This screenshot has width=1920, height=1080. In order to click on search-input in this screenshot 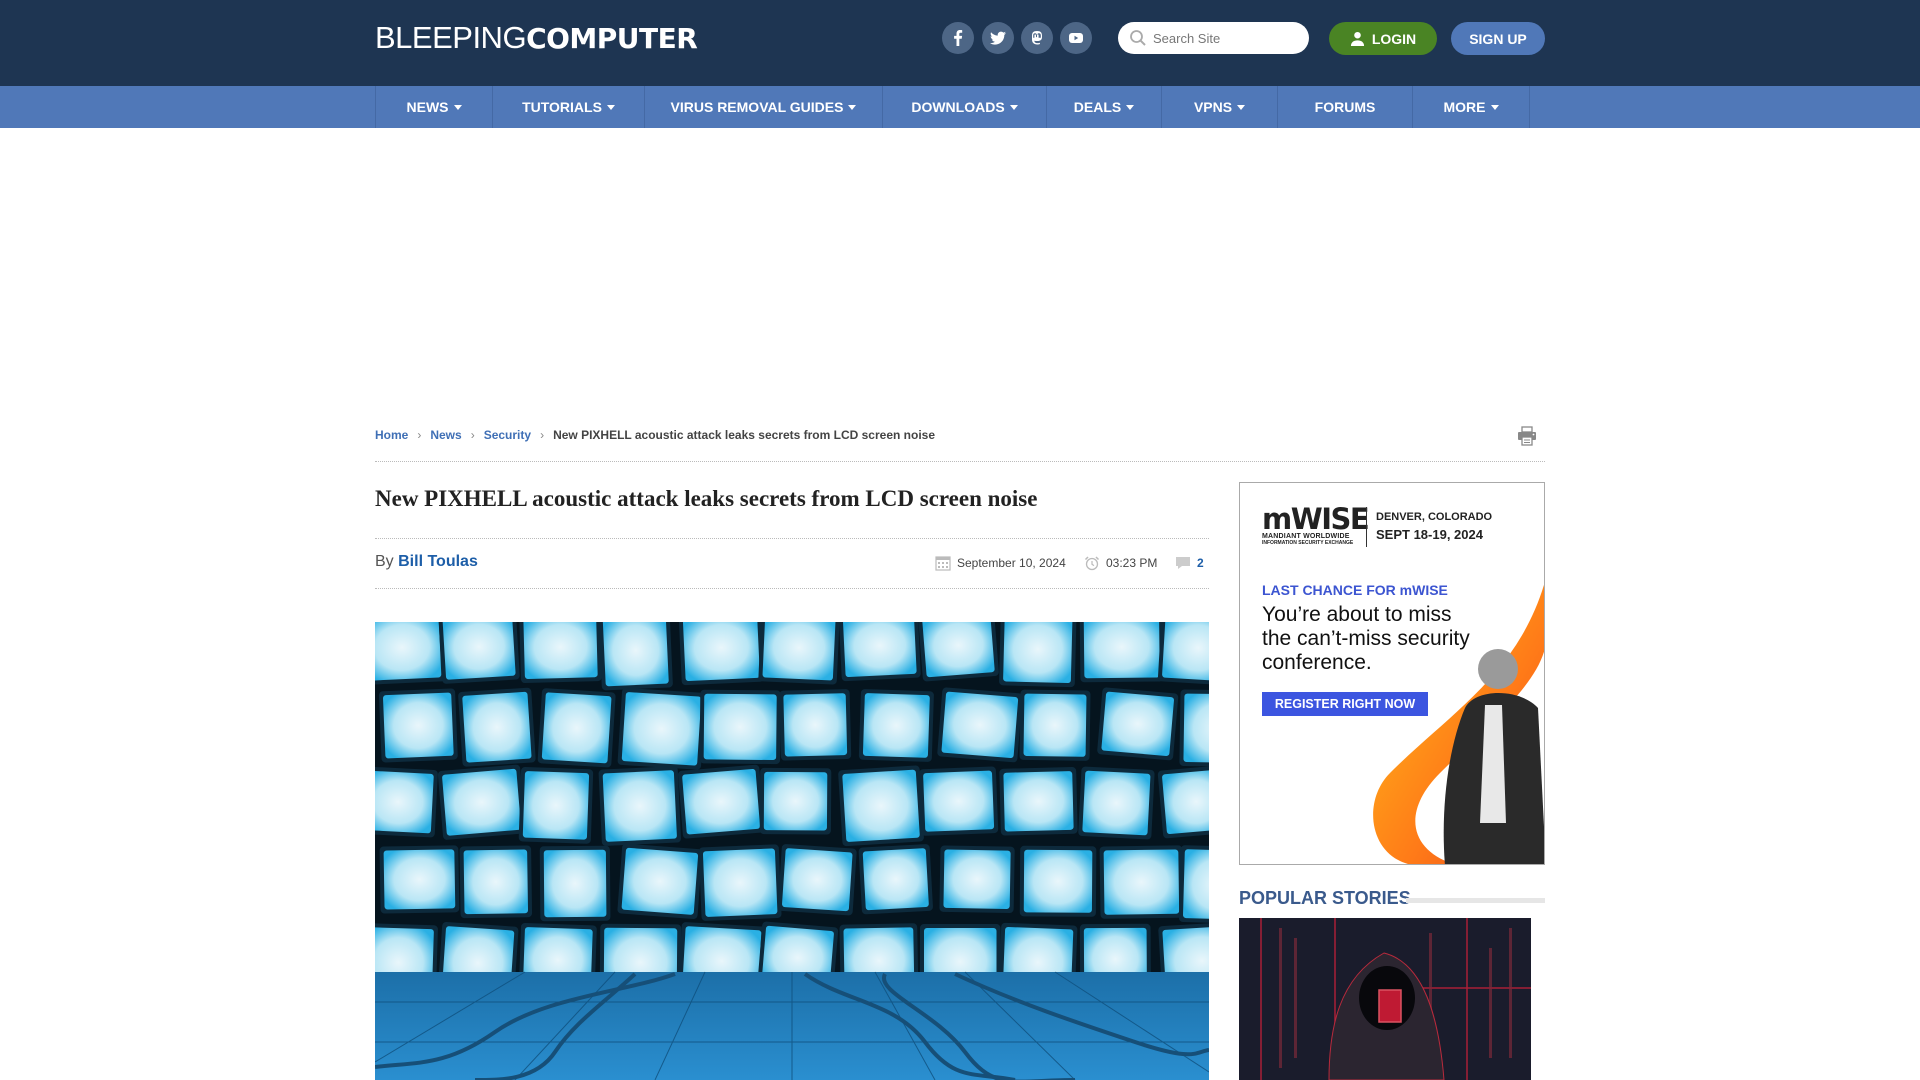, I will do `click(1228, 38)`.